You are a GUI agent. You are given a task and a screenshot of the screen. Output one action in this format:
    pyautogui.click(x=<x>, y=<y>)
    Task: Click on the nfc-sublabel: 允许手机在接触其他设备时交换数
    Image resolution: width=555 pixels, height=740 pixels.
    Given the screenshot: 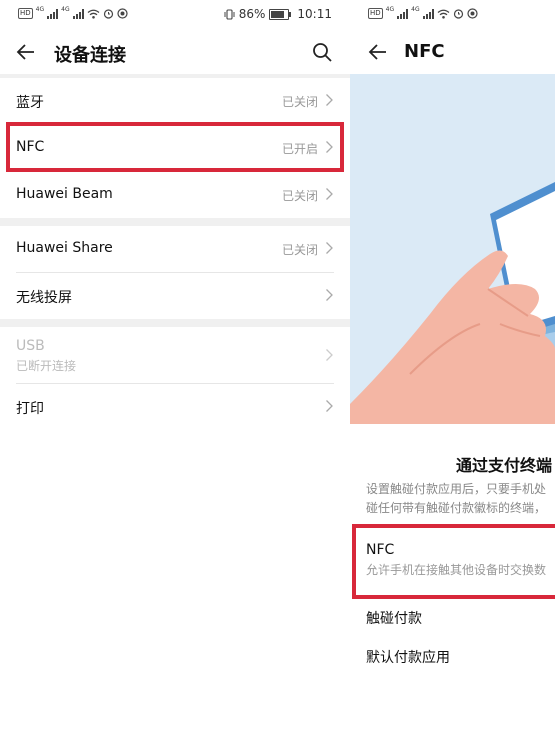 What is the action you would take?
    pyautogui.click(x=456, y=570)
    